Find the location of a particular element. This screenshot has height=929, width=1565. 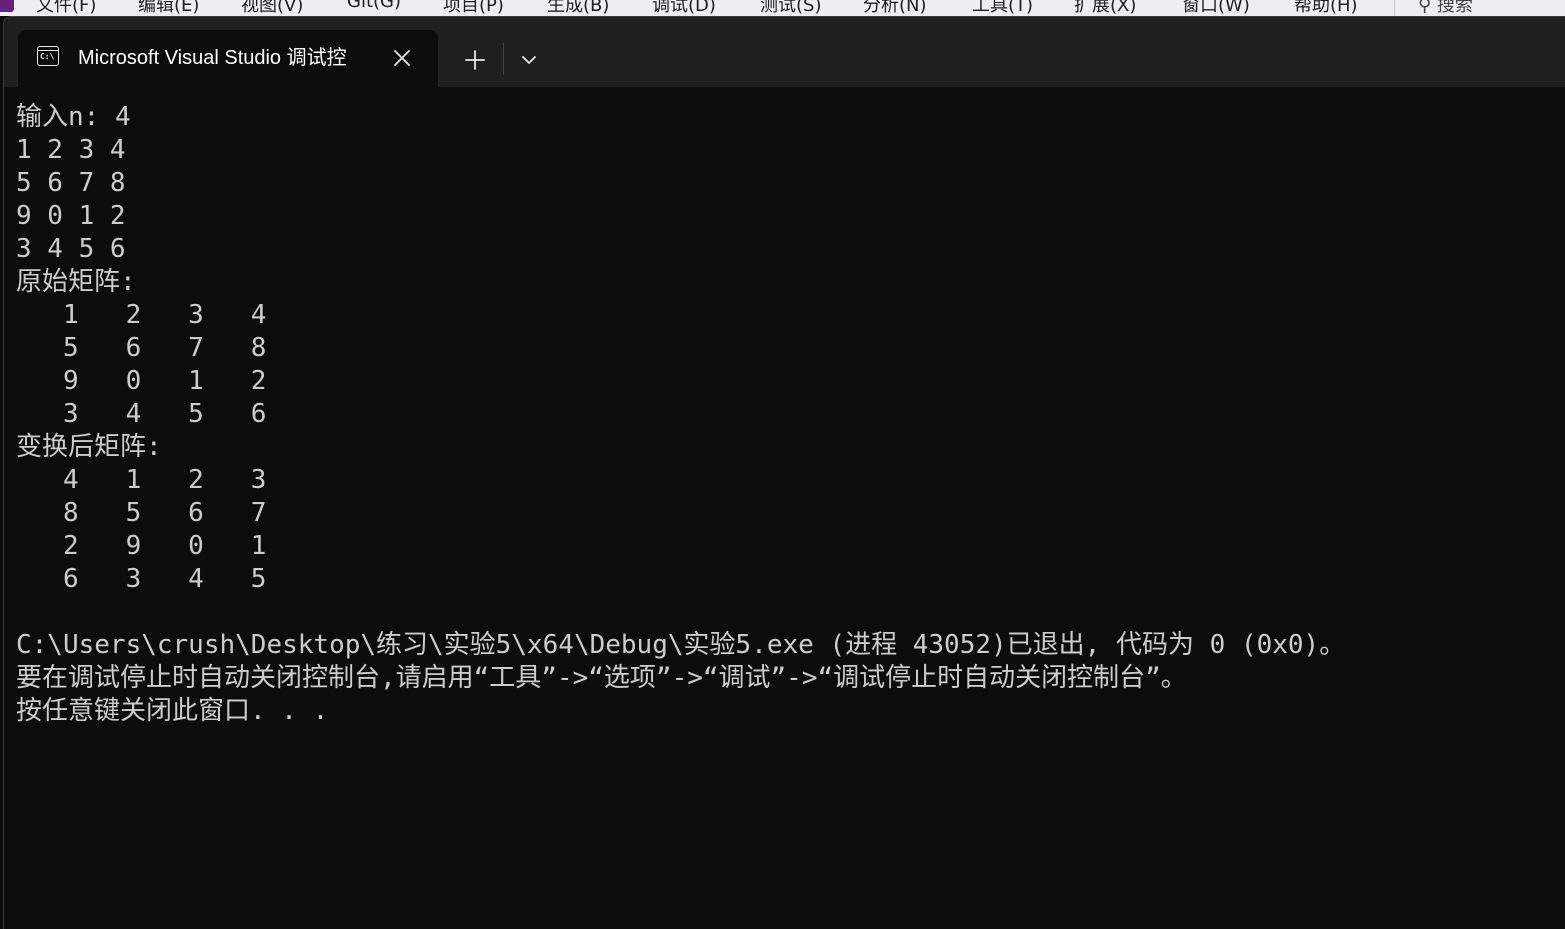

console-line: 输入n: 4 is located at coordinates (73, 117).